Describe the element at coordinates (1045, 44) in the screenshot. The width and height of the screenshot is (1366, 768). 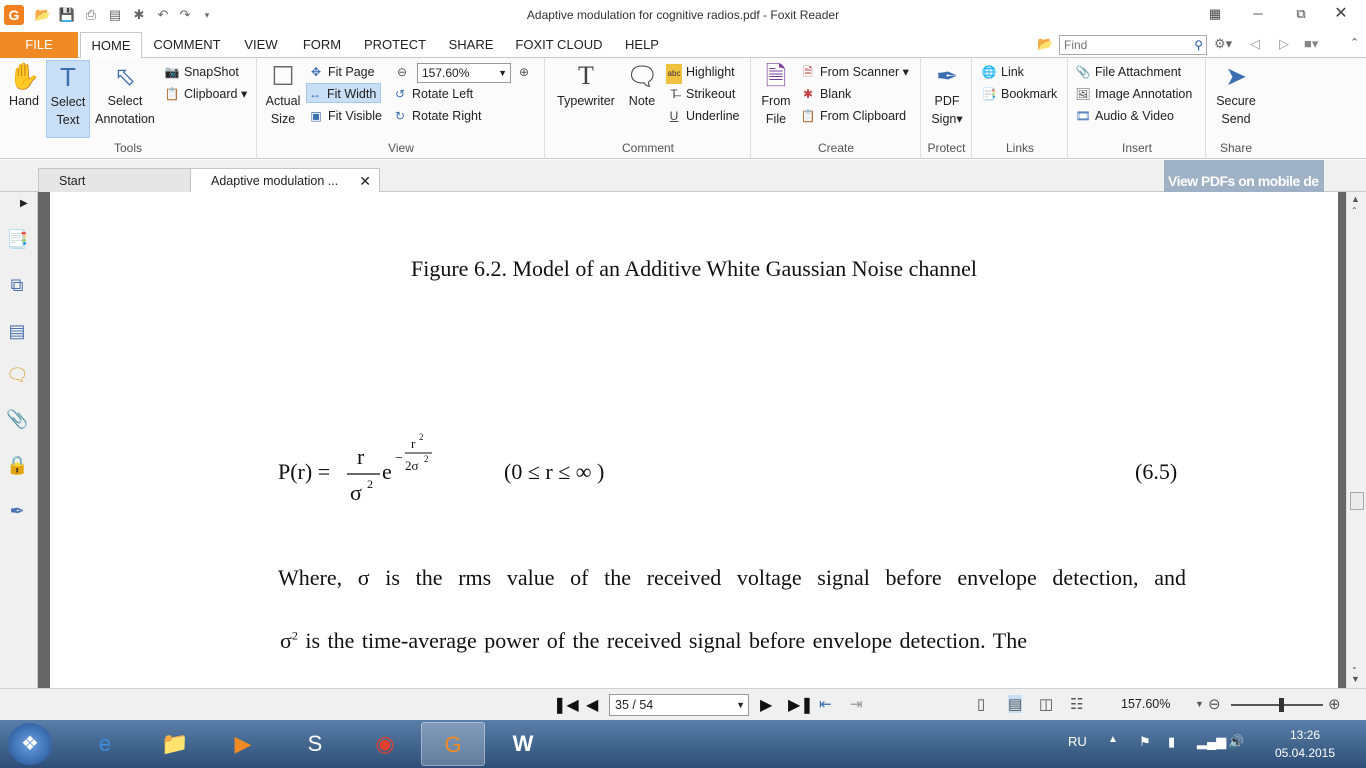
I see `search-folder-icon: 📂` at that location.